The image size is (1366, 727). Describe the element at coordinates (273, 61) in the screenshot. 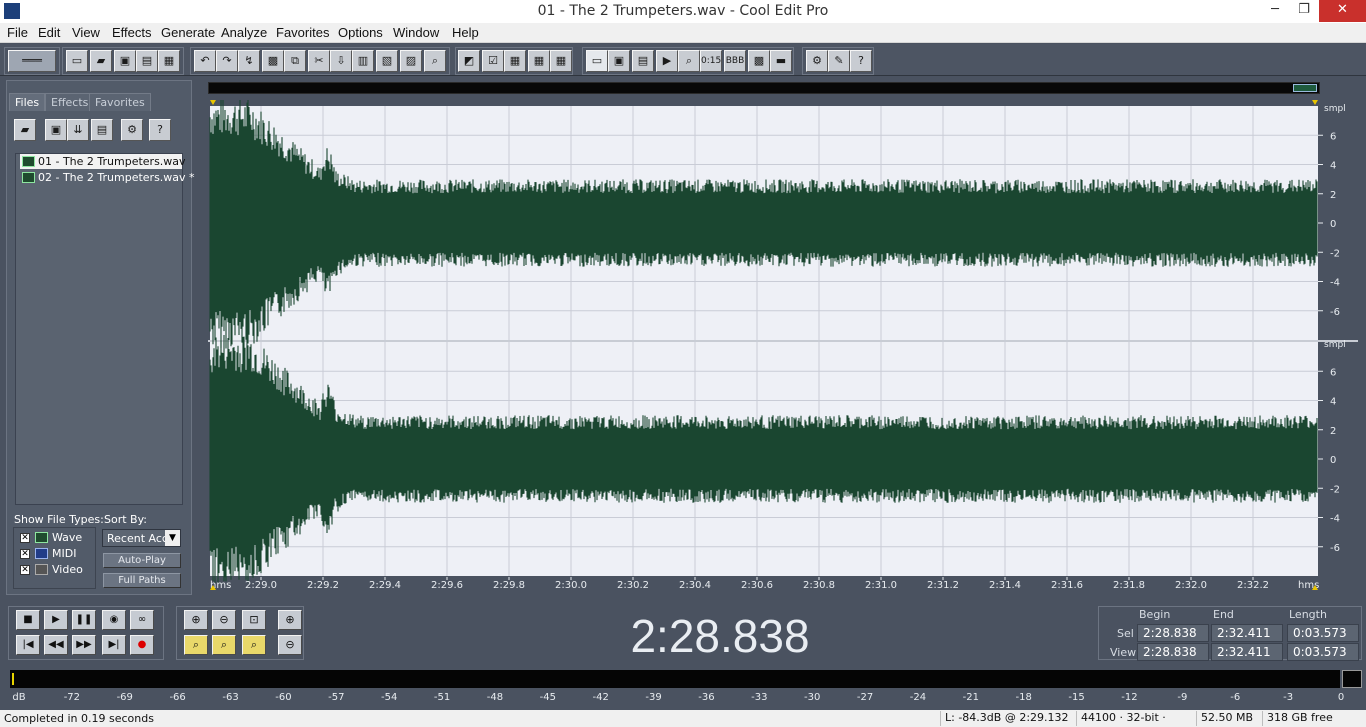

I see `copy-new-icon: ▩` at that location.